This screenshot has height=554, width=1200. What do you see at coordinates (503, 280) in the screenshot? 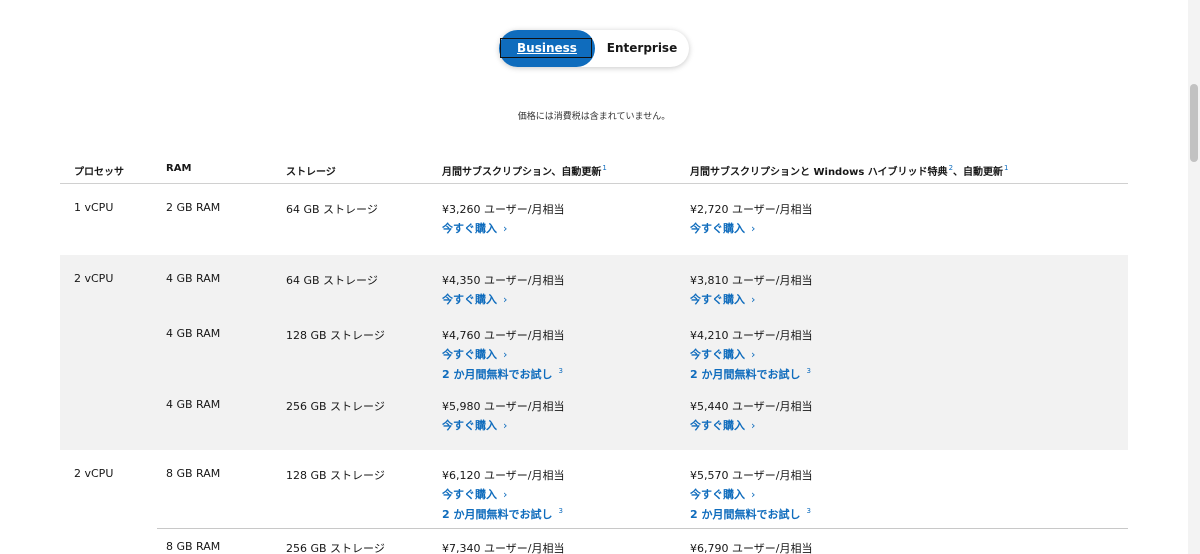
I see `price-monthly: ¥4,350 ユーザー/月相当` at bounding box center [503, 280].